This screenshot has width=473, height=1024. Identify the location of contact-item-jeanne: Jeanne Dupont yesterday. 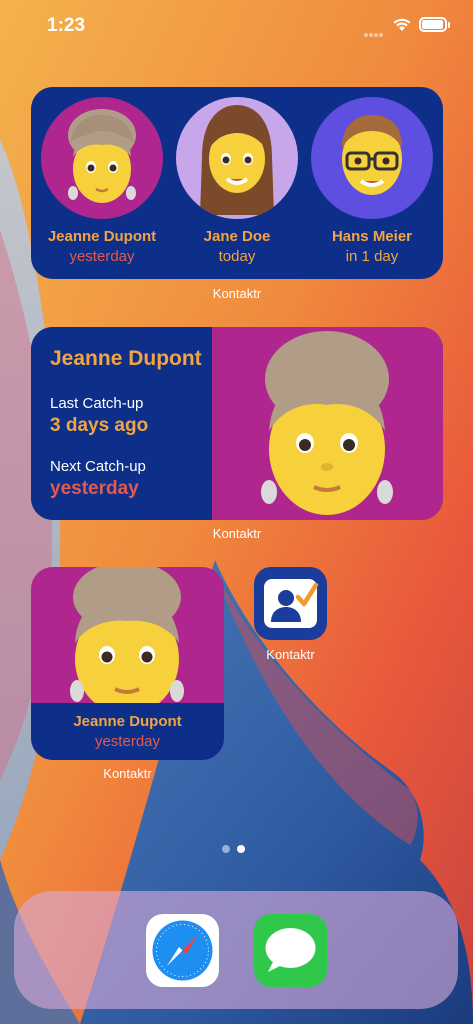
(102, 181).